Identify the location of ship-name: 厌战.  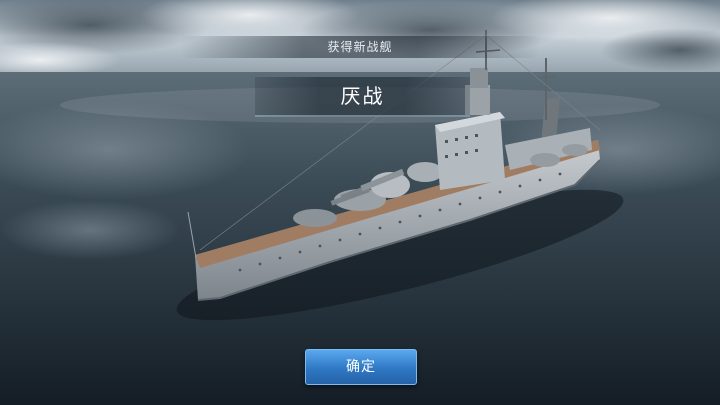
(362, 96).